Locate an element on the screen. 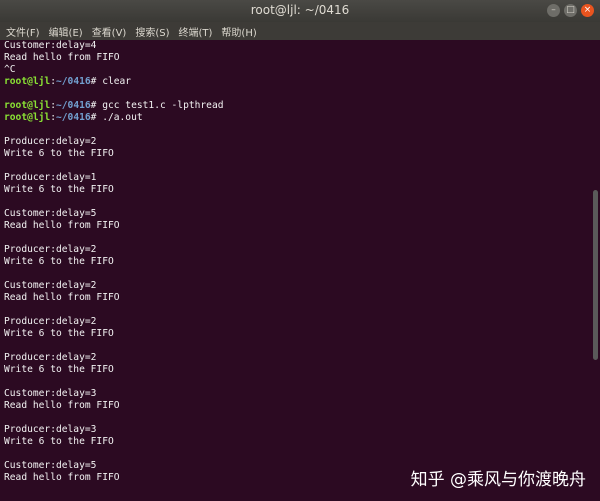 The height and width of the screenshot is (501, 600). close-button: × is located at coordinates (587, 10).